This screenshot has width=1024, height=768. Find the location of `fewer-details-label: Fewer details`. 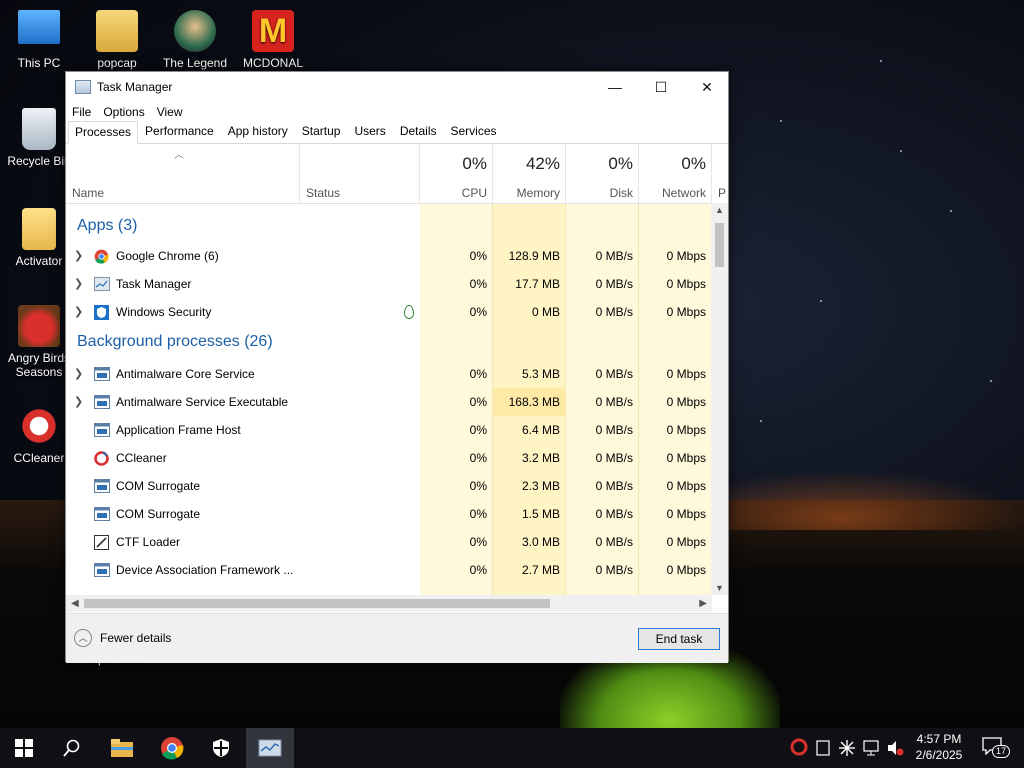

fewer-details-label: Fewer details is located at coordinates (136, 638).